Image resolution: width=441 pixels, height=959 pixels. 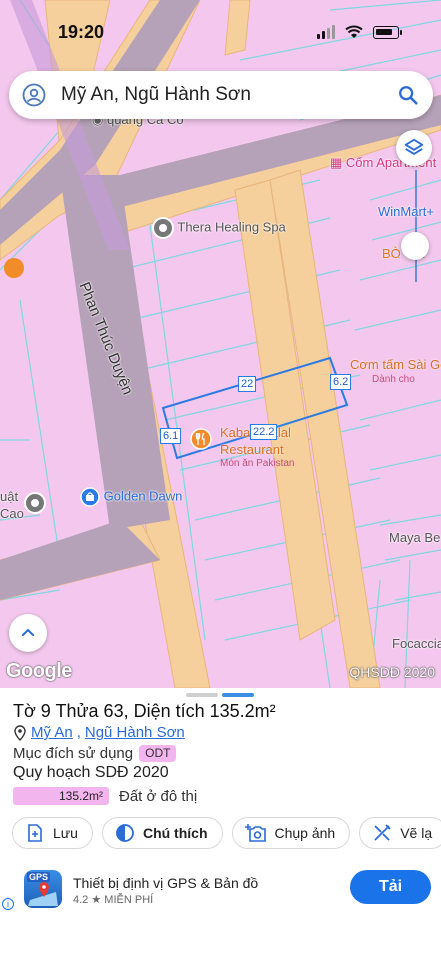 What do you see at coordinates (96, 900) in the screenshot?
I see `star-icon: ★` at bounding box center [96, 900].